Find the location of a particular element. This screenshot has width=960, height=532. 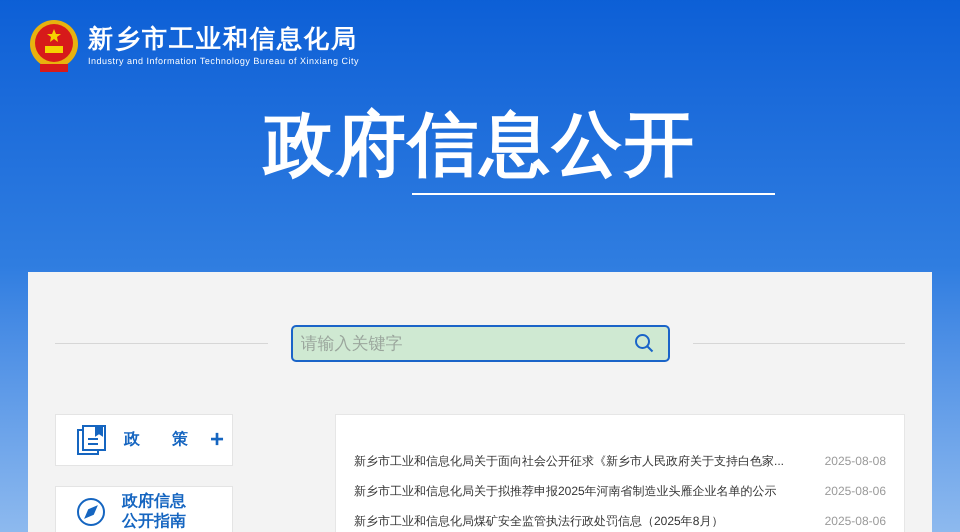

news-date: 2025-08-08 is located at coordinates (855, 461).